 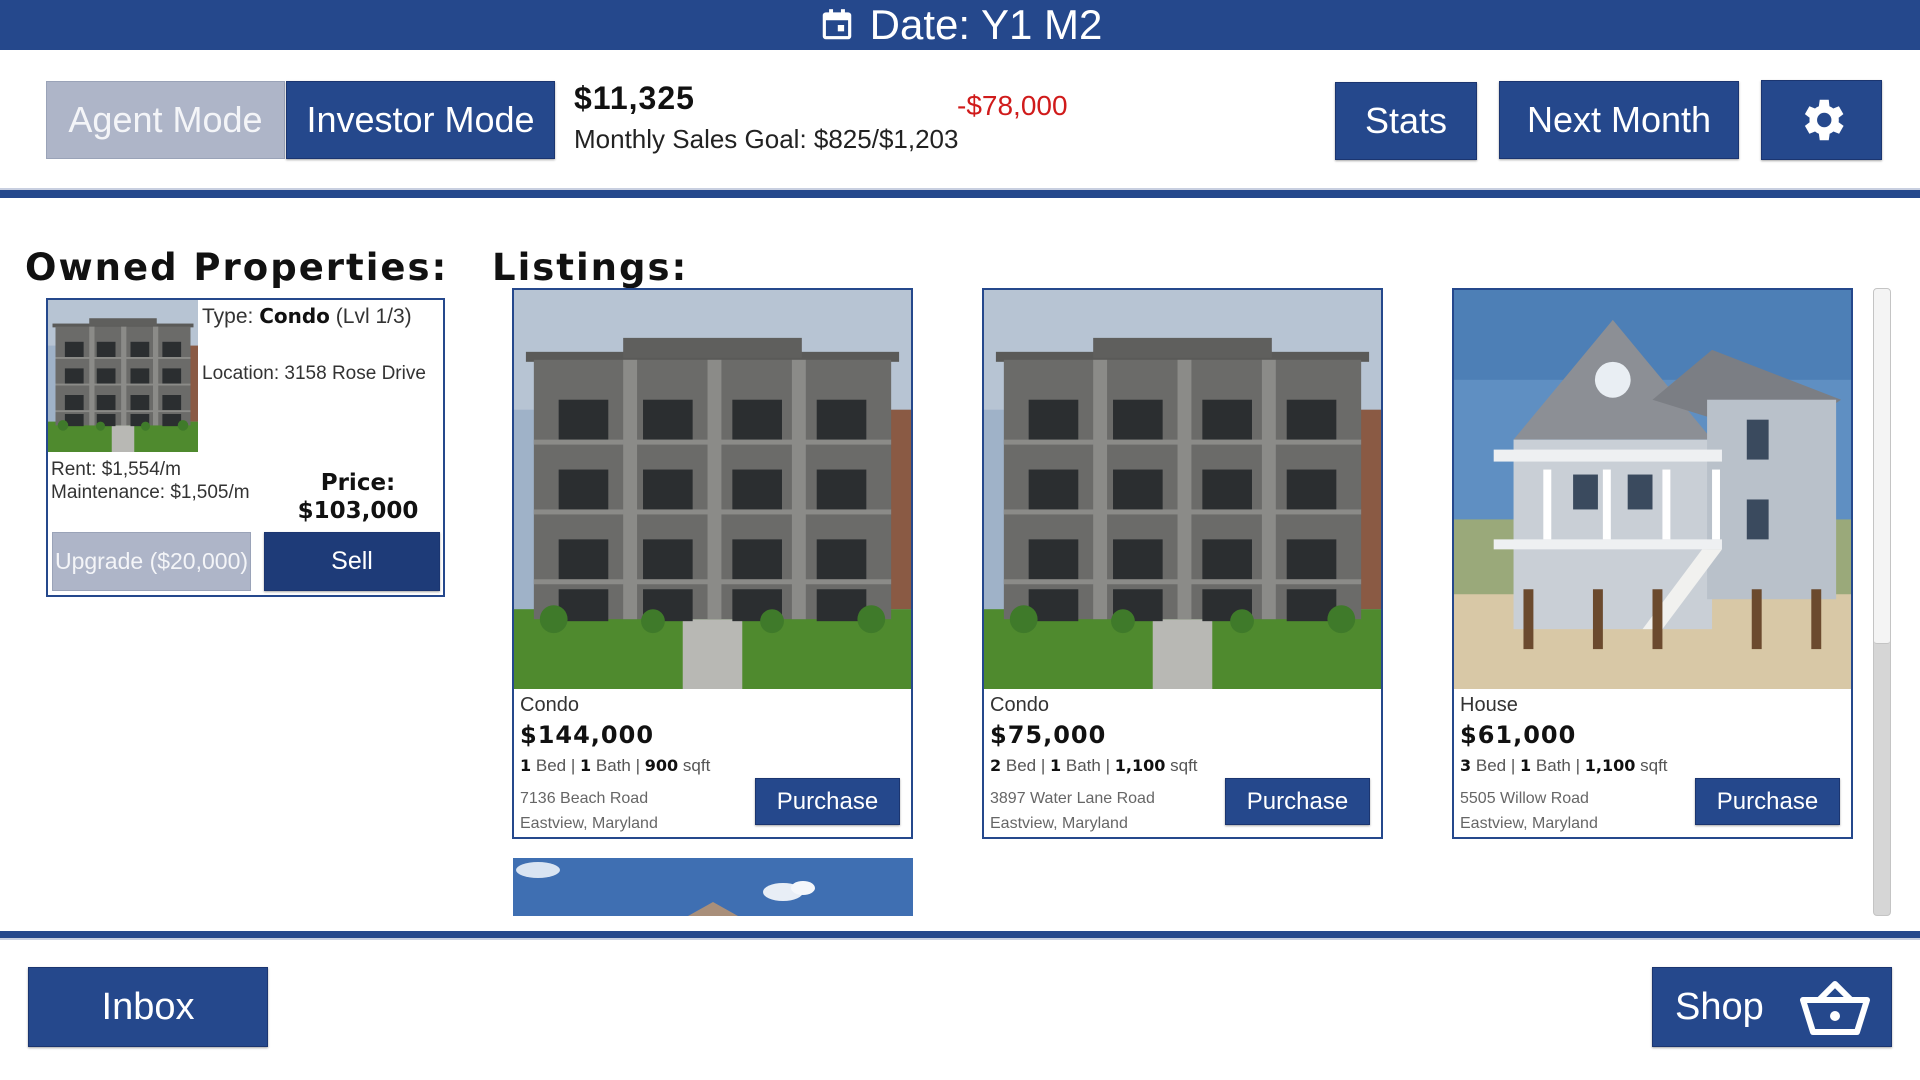 I want to click on next-month-button: Next Month, so click(x=1619, y=120).